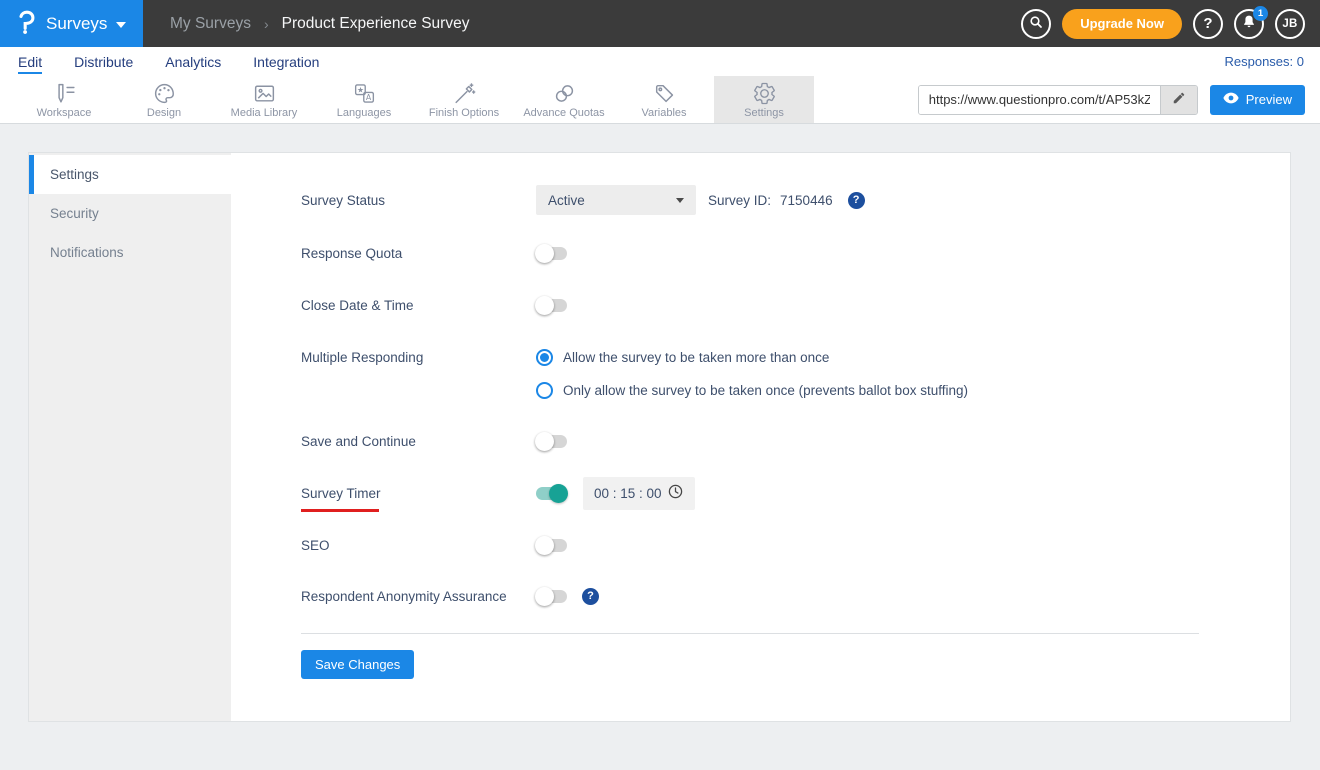 This screenshot has height=770, width=1320. I want to click on close-date-toggle, so click(551, 305).